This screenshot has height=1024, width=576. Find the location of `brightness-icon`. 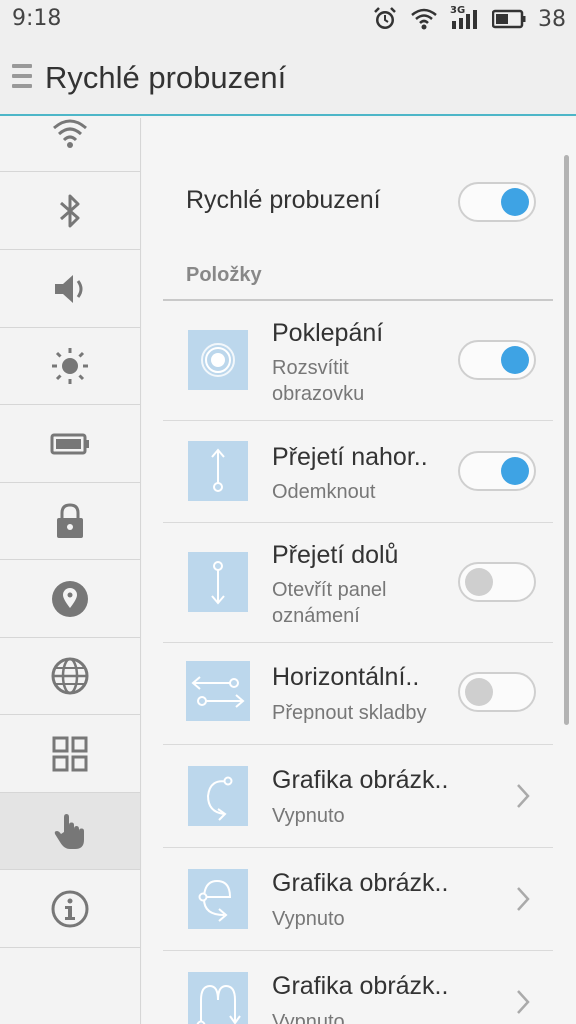

brightness-icon is located at coordinates (70, 366).